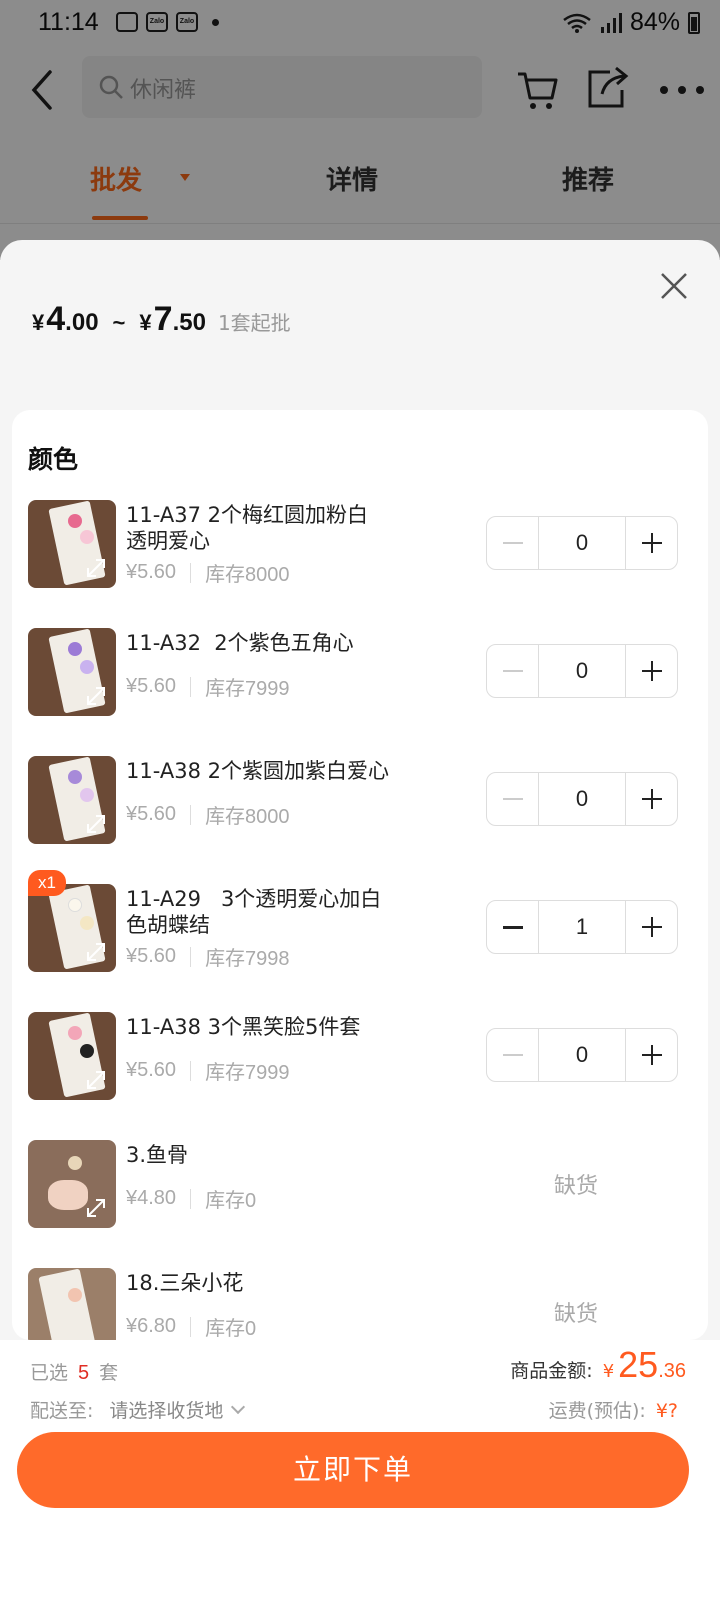 Image resolution: width=720 pixels, height=1600 pixels. Describe the element at coordinates (247, 528) in the screenshot. I see `item-name: 11-A37 2个梅红圆加粉白 透明爱心` at that location.